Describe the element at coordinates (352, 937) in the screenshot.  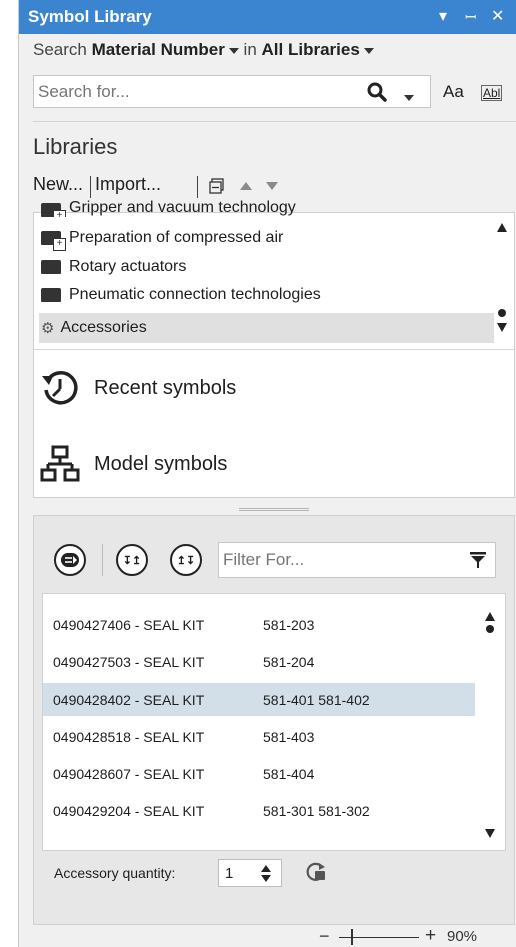
I see `zoom-slider-thumb` at that location.